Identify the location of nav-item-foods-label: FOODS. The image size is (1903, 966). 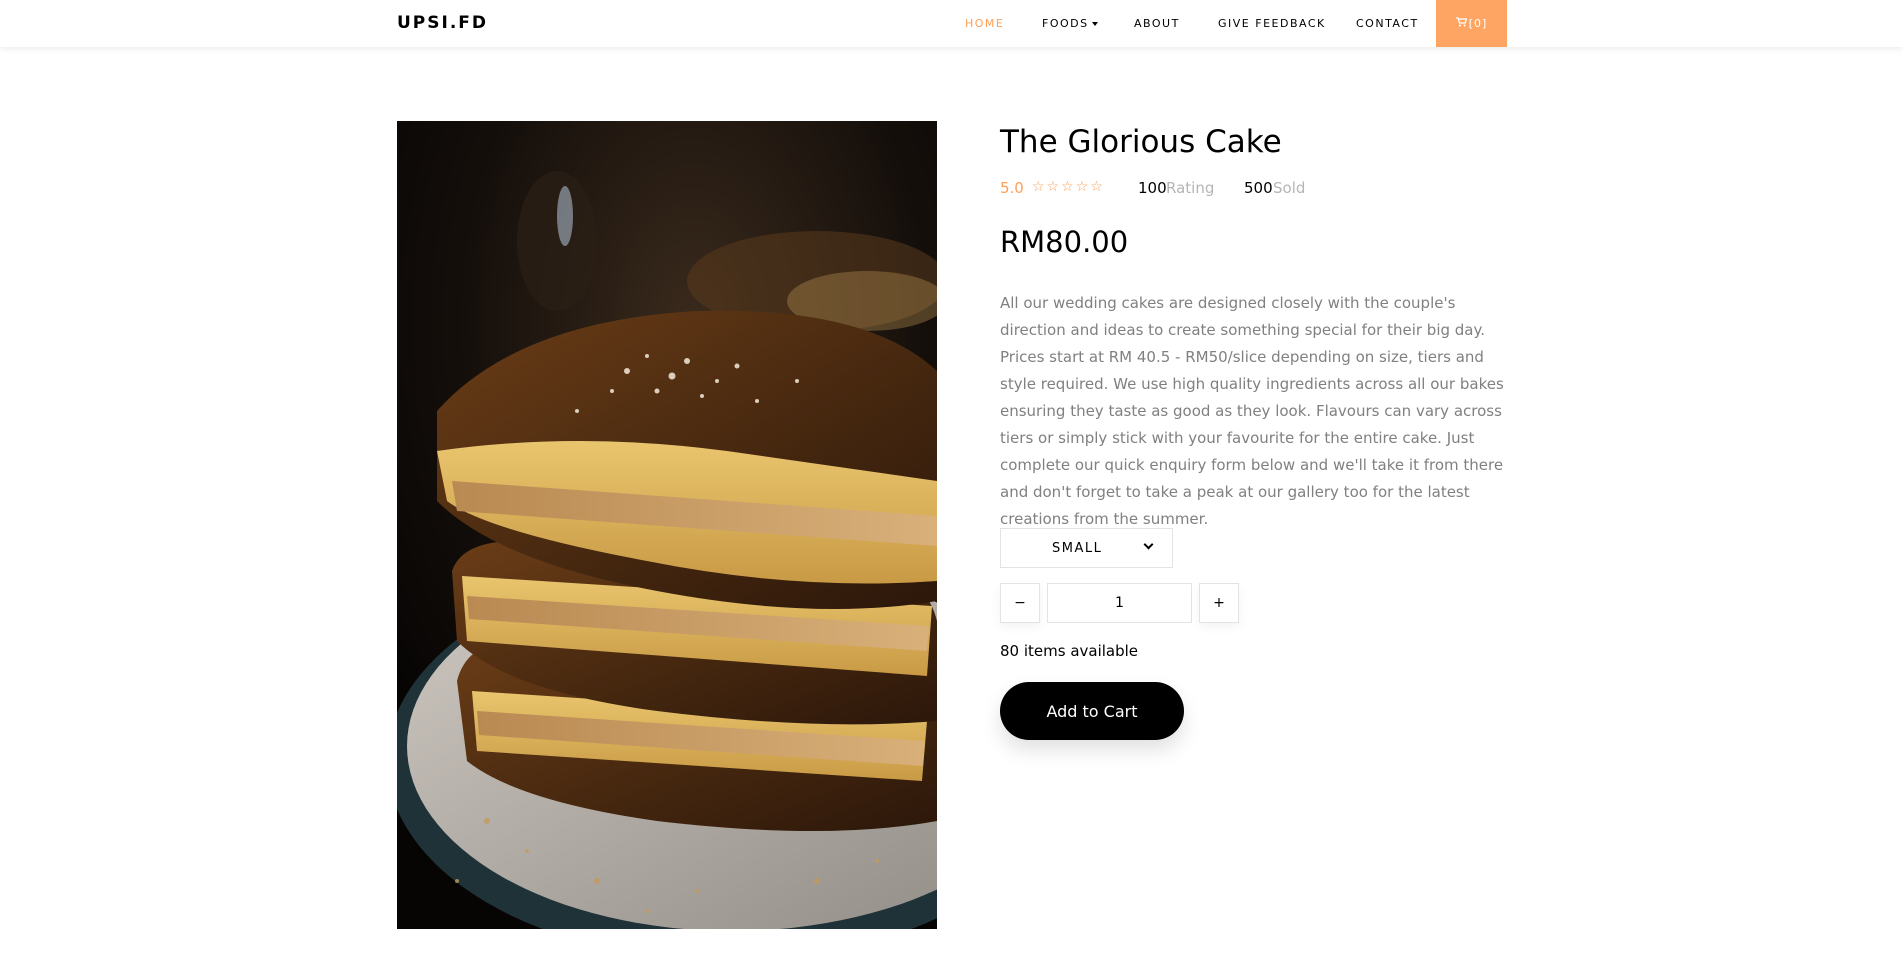
(1065, 23).